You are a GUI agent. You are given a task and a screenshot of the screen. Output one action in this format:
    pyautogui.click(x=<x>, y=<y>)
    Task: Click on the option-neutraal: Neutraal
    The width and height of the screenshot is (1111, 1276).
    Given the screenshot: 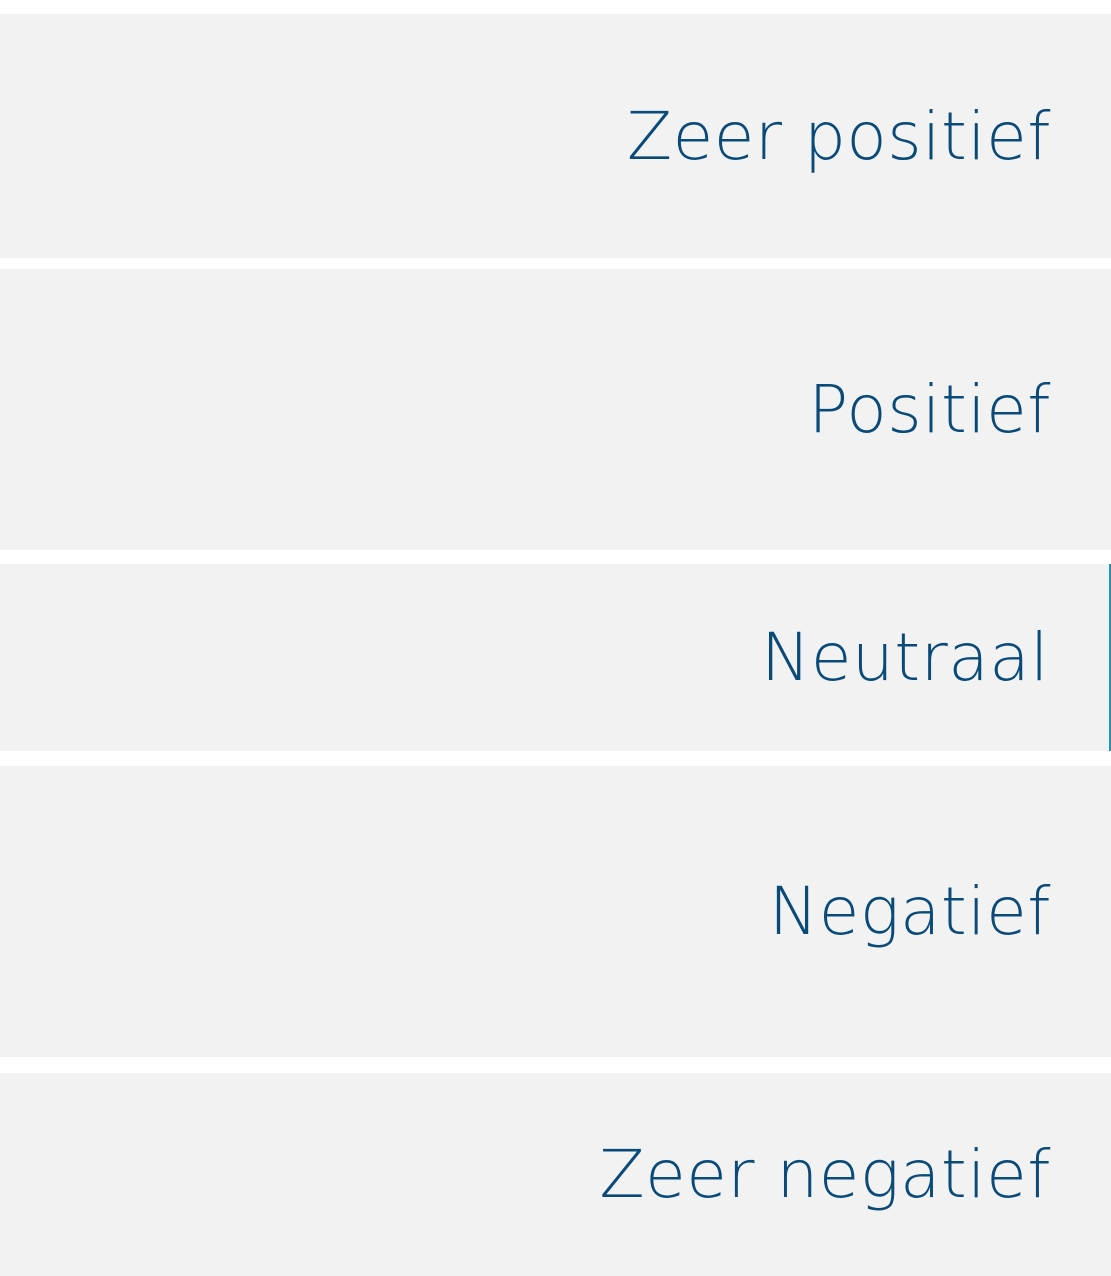 What is the action you would take?
    pyautogui.click(x=555, y=657)
    